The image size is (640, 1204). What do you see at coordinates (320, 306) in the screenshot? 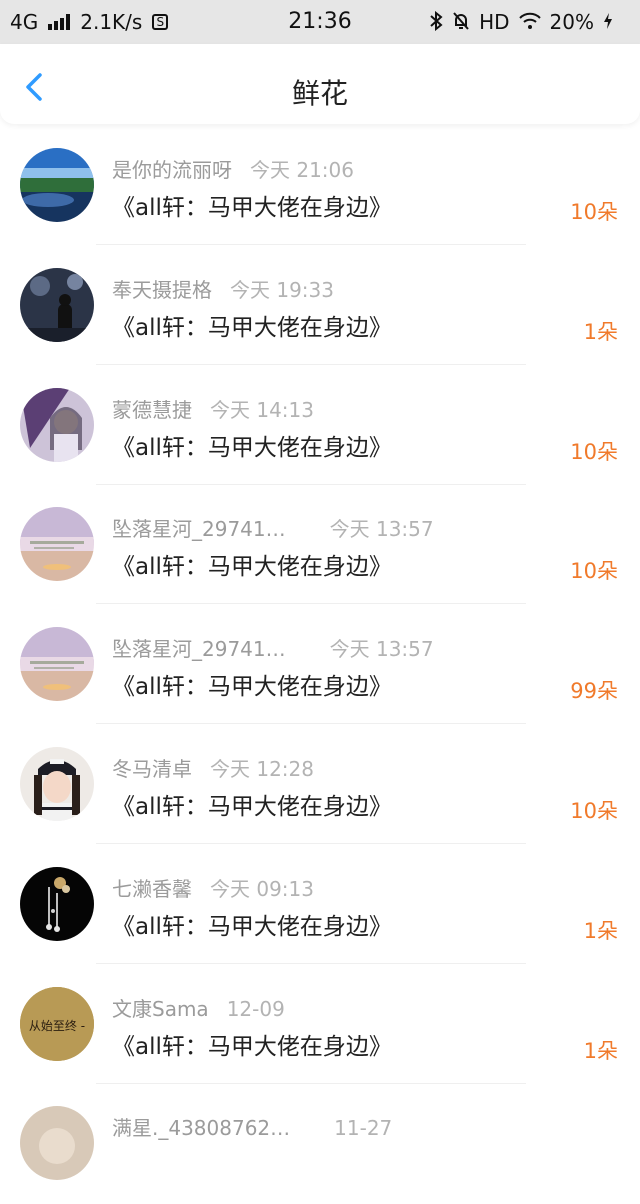
I see `list-item: 奉天摄提格 今天 19:33 《all轩：马甲大佬在身边》 1朵` at bounding box center [320, 306].